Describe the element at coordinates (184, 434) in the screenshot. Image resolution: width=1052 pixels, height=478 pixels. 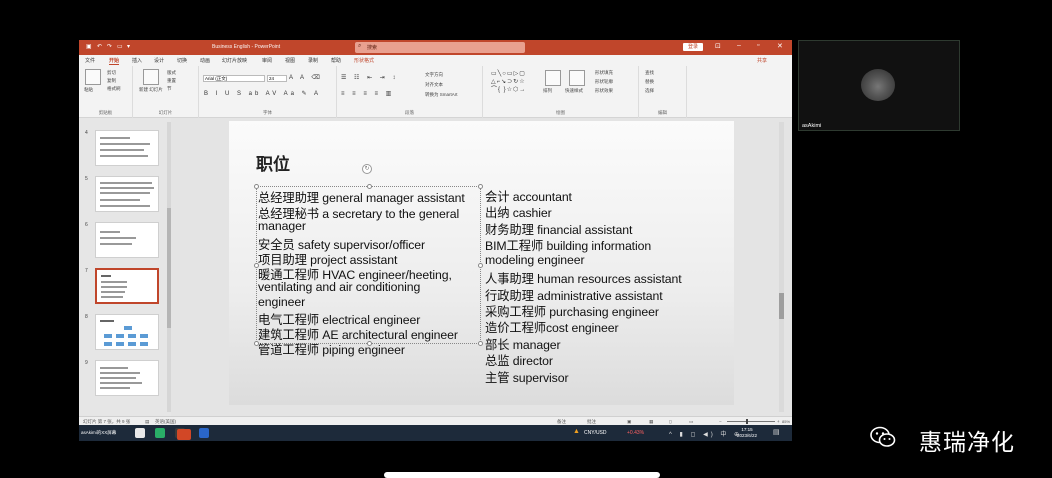
I see `powerpoint-icon` at that location.